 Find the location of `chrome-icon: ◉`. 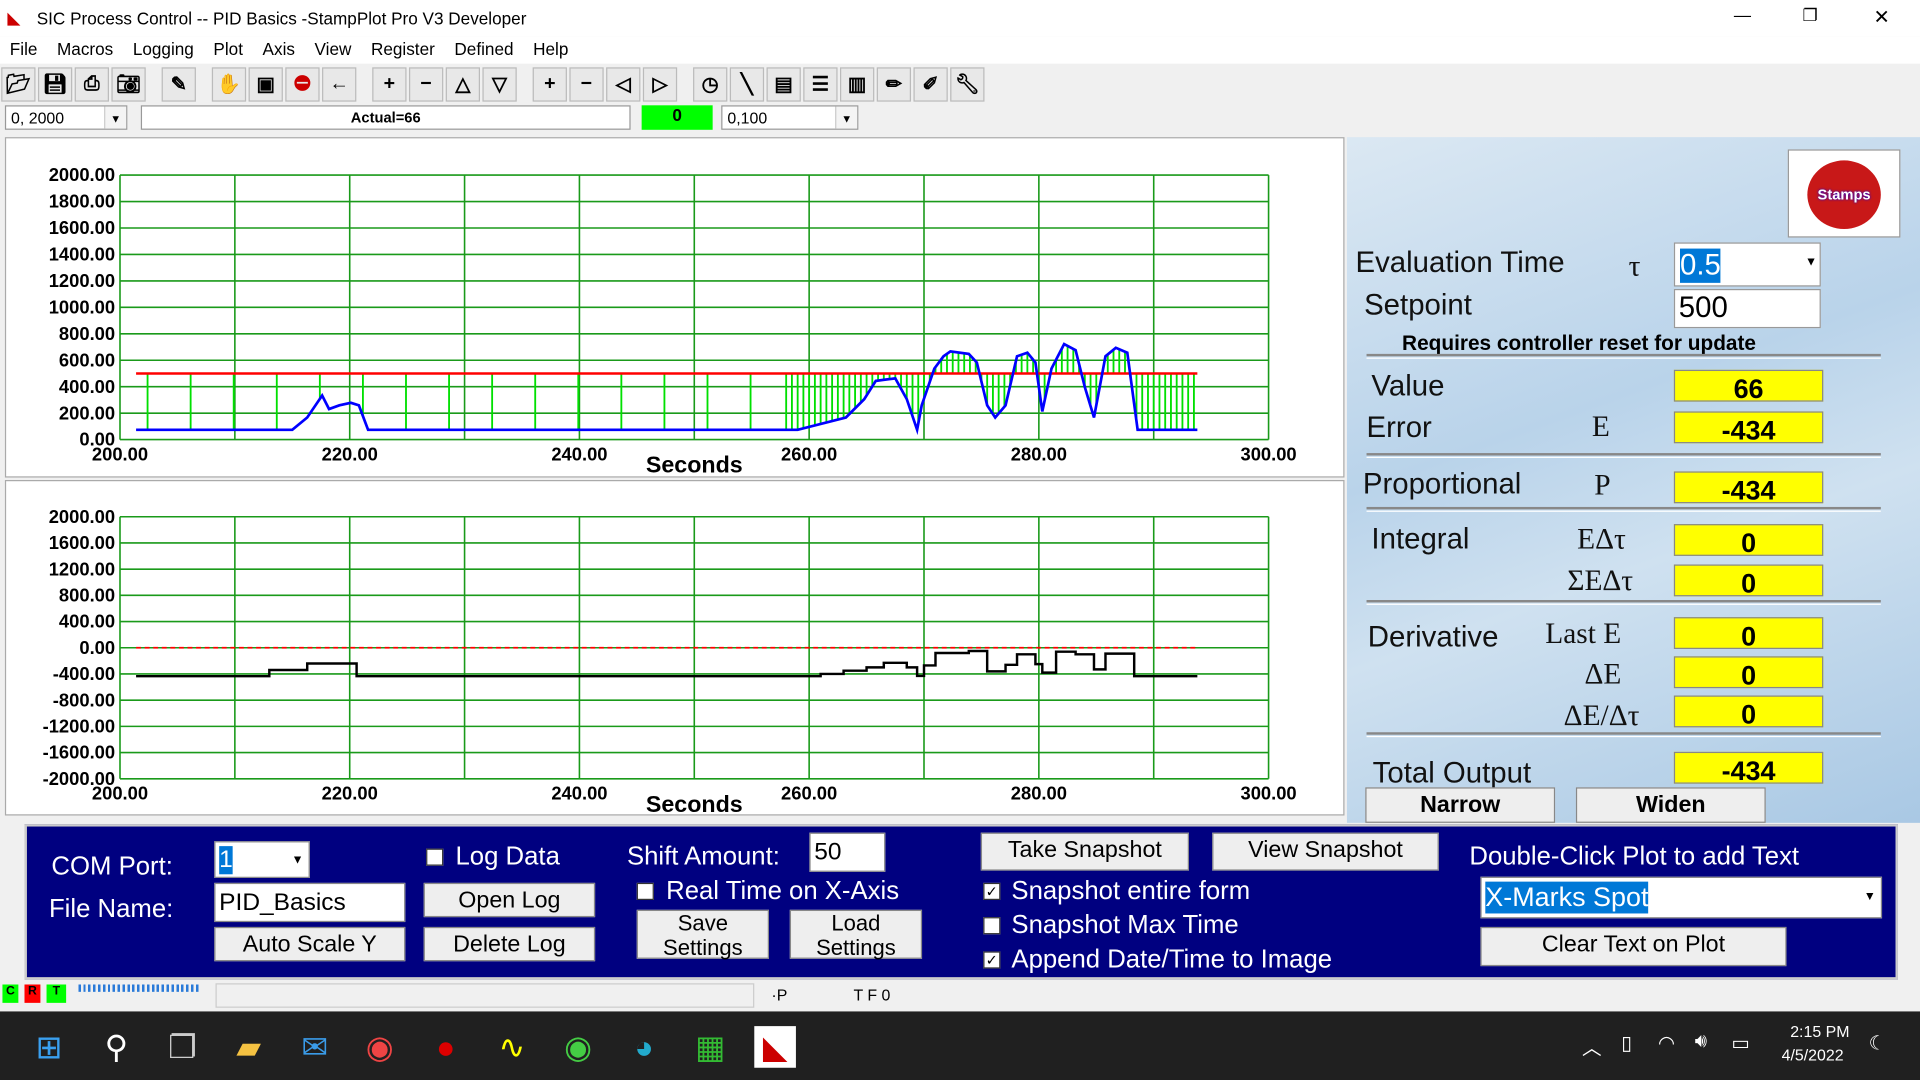

chrome-icon: ◉ is located at coordinates (380, 1047).